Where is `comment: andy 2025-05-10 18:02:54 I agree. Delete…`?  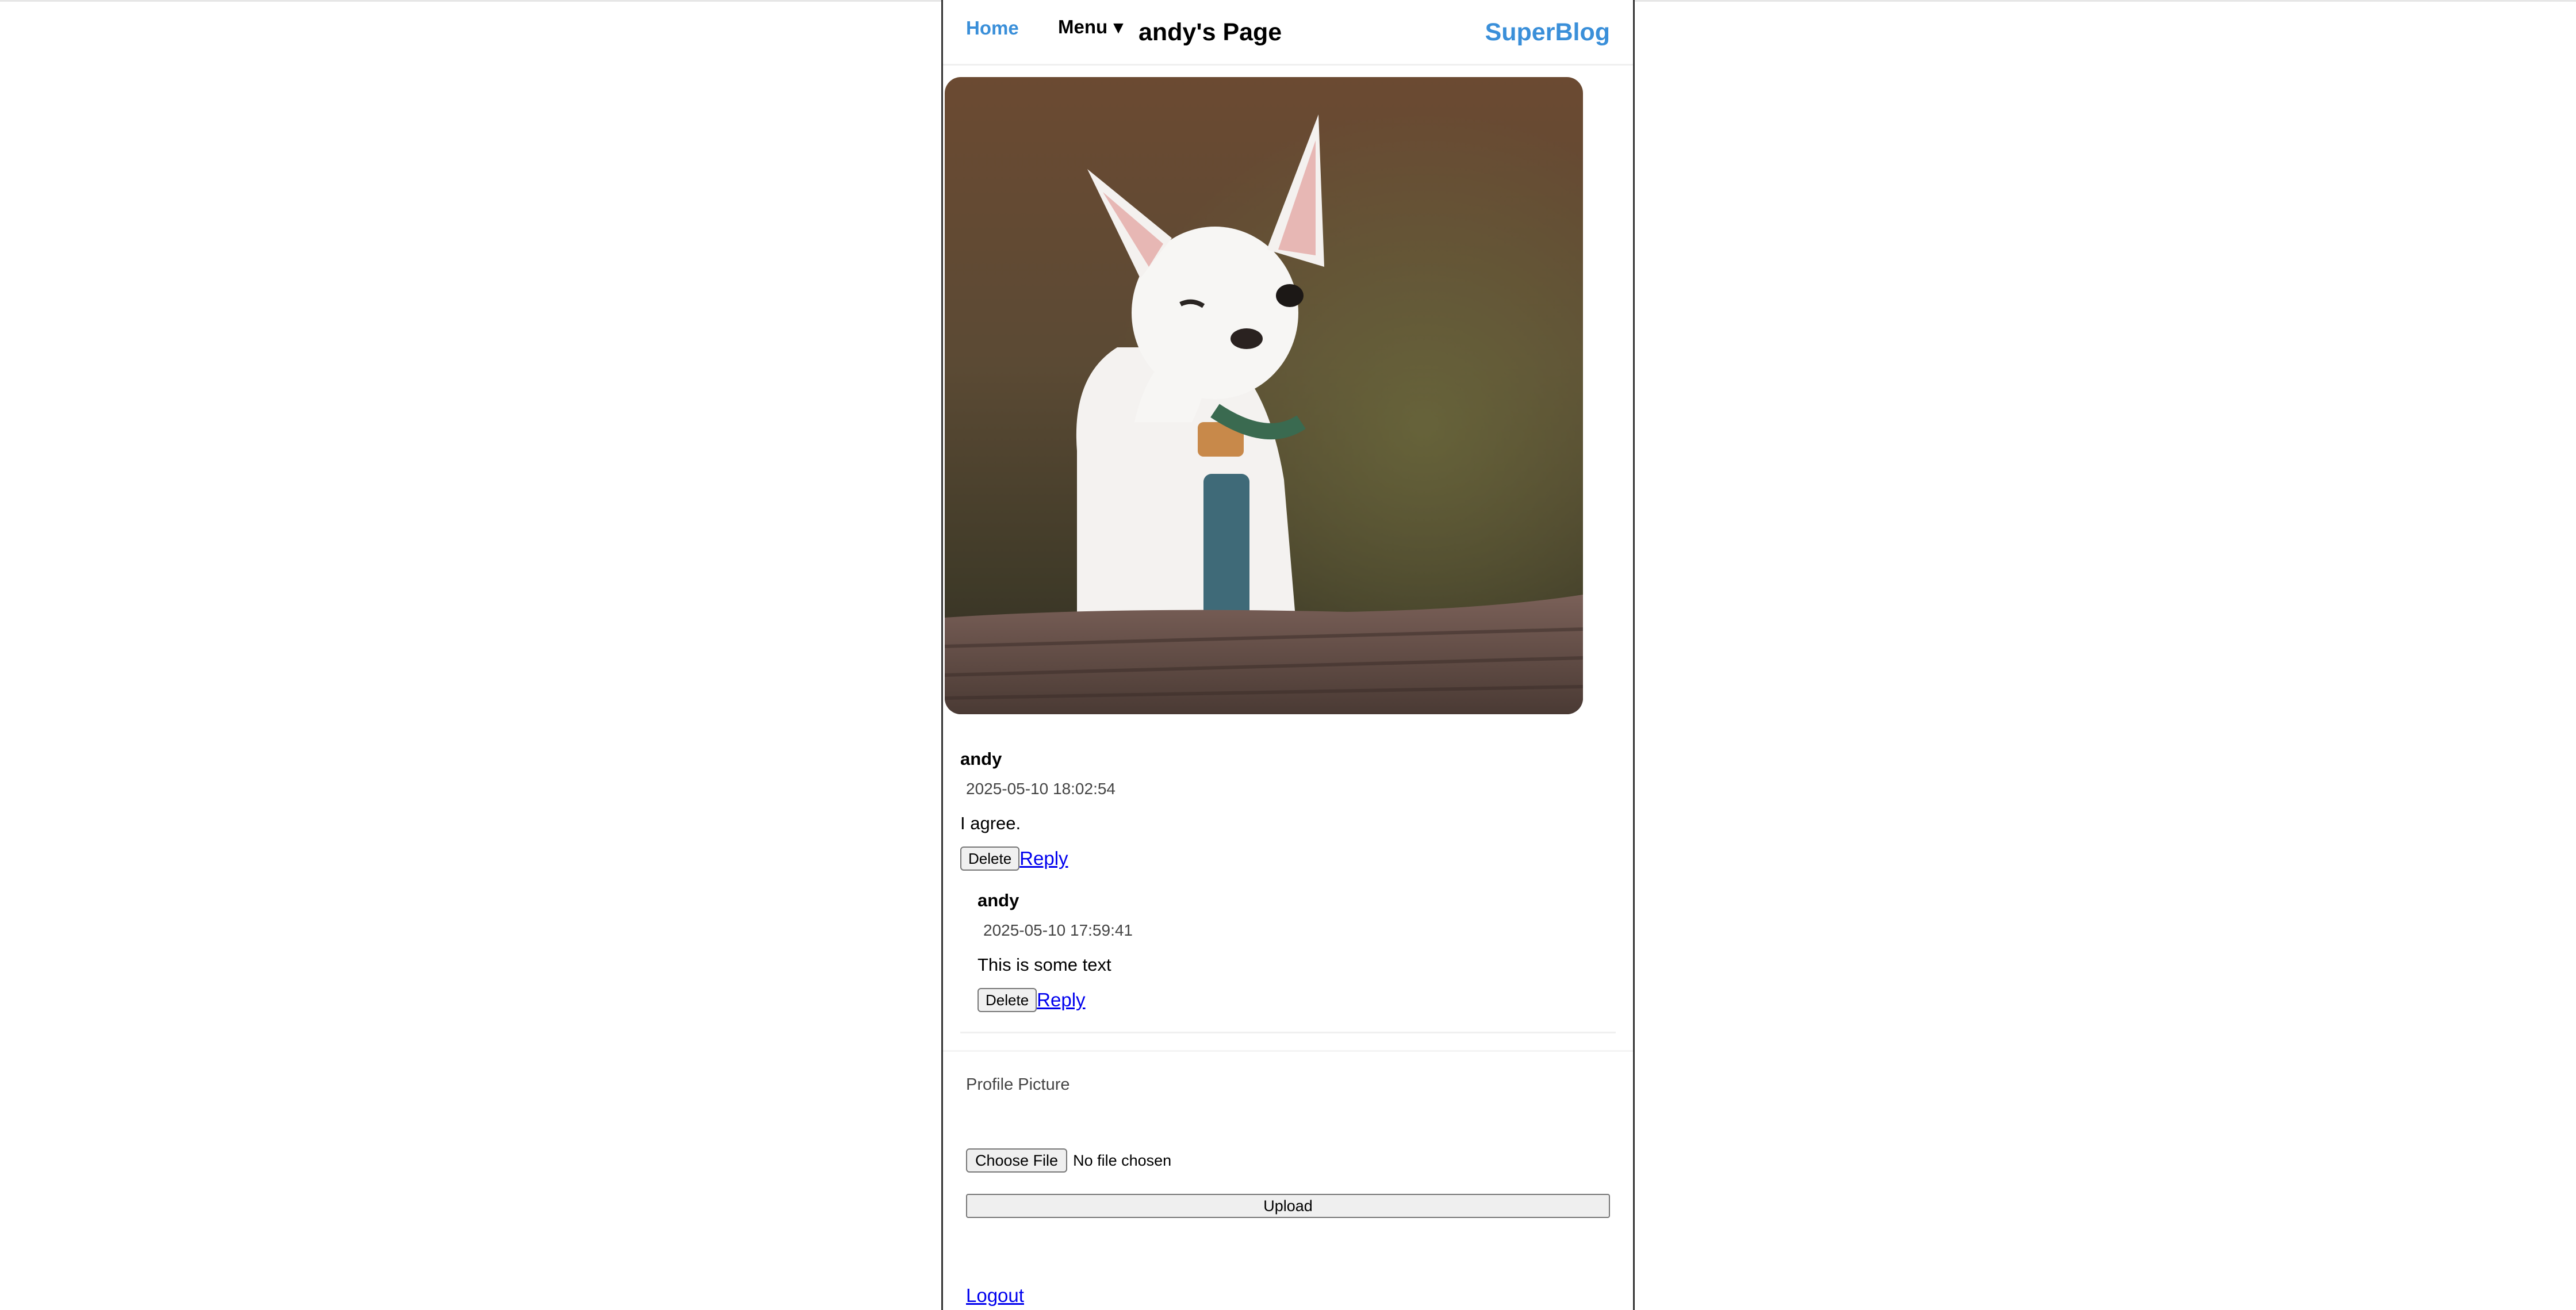
comment: andy 2025-05-10 18:02:54 I agree. Delete… is located at coordinates (1038, 810).